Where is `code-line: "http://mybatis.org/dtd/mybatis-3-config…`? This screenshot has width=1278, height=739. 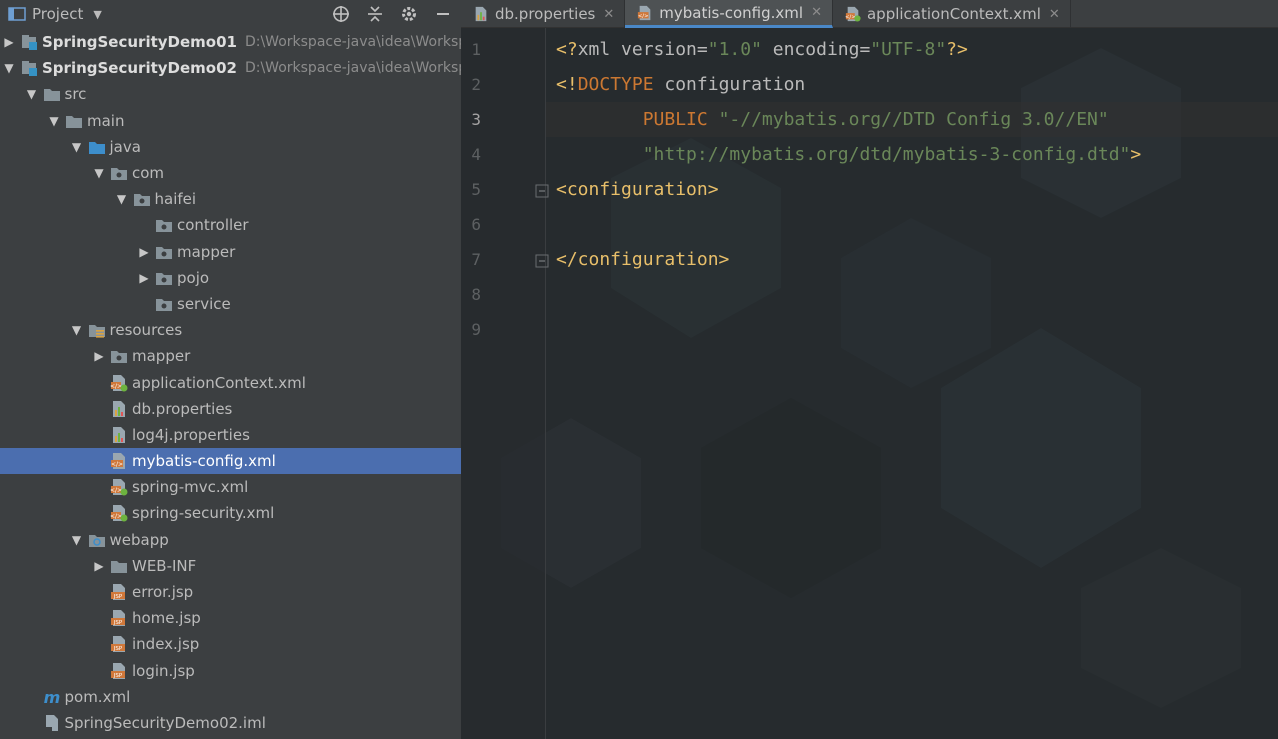
code-line: "http://mybatis.org/dtd/mybatis-3-config… is located at coordinates (849, 154).